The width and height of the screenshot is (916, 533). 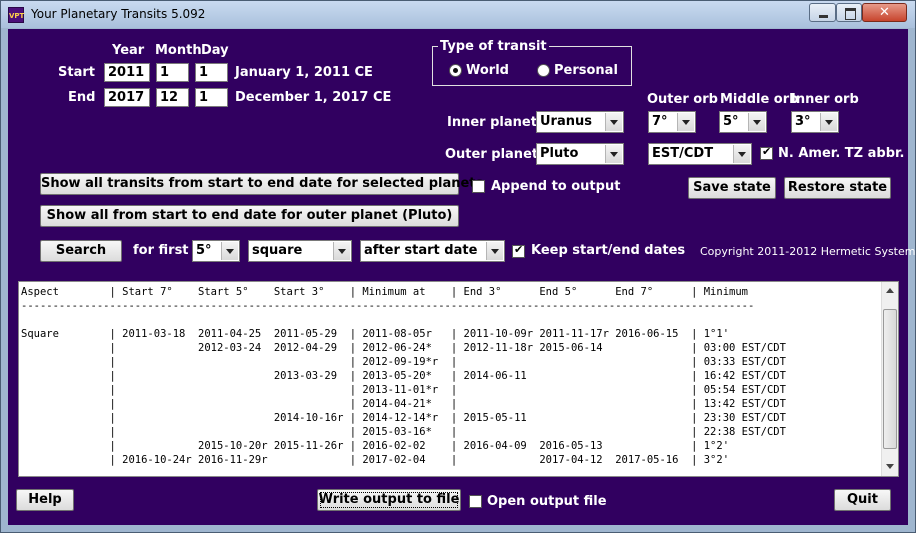 What do you see at coordinates (81, 251) in the screenshot?
I see `search-button: Search` at bounding box center [81, 251].